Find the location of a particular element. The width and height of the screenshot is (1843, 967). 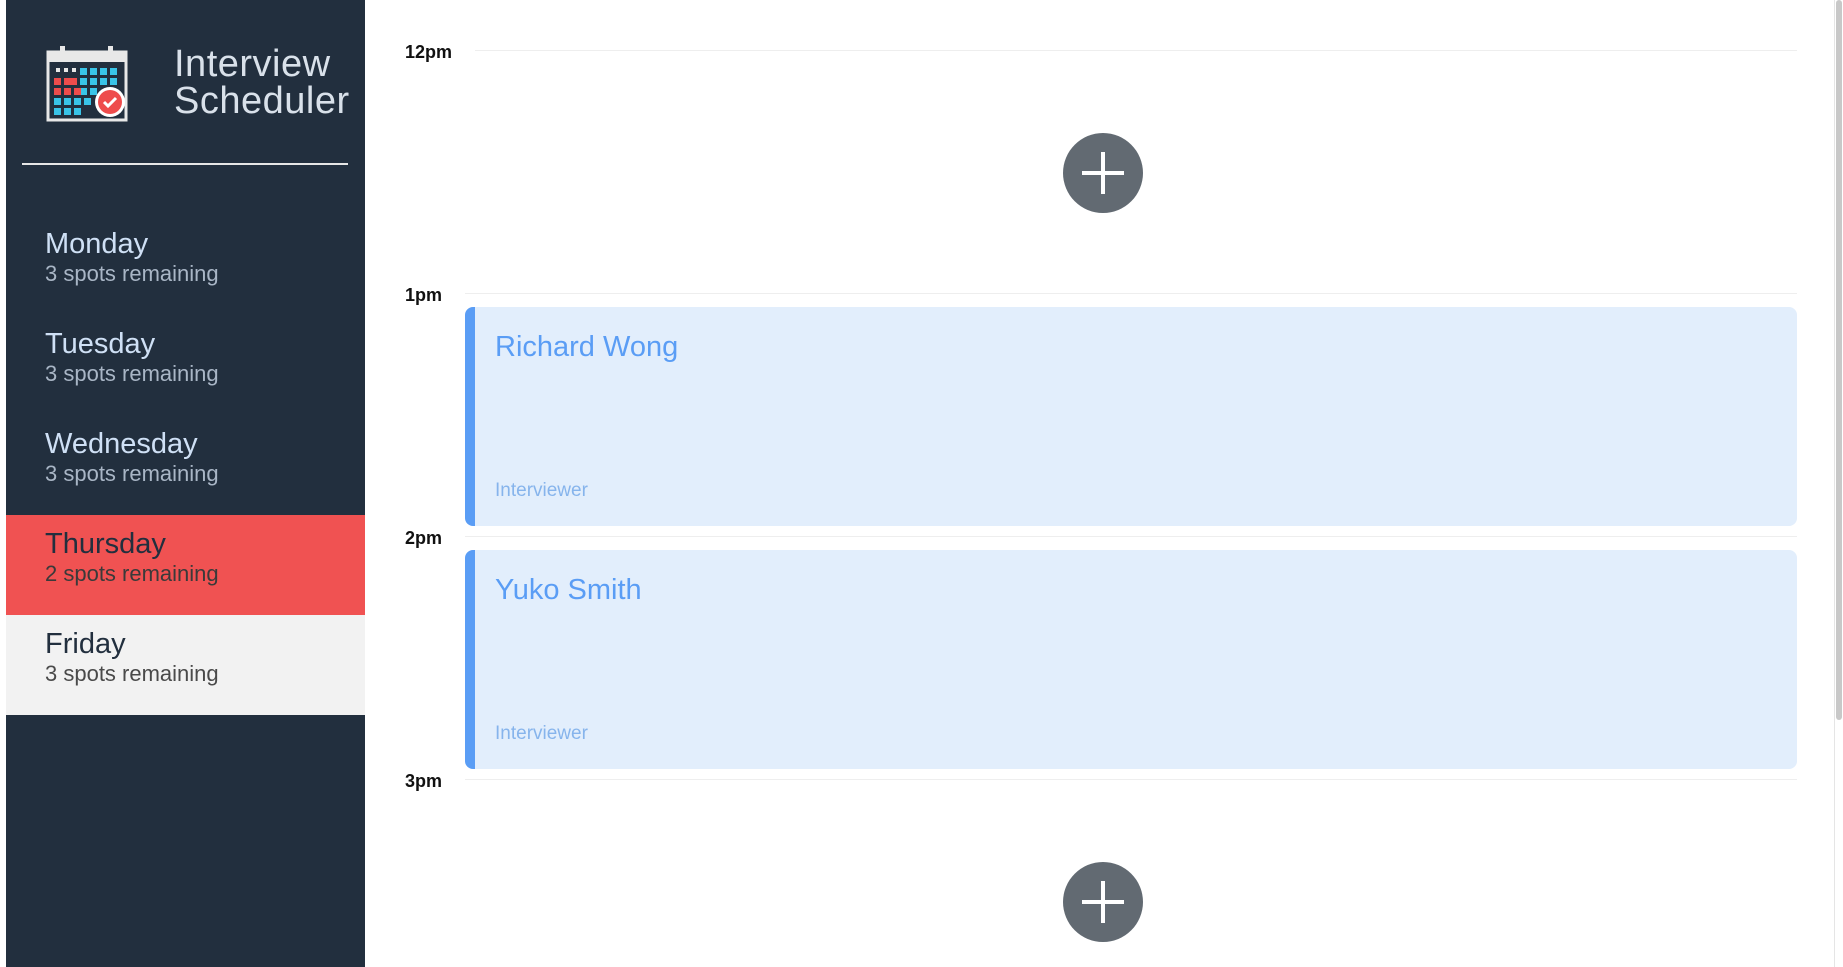

time-label-1pm: 1pm is located at coordinates (424, 295).